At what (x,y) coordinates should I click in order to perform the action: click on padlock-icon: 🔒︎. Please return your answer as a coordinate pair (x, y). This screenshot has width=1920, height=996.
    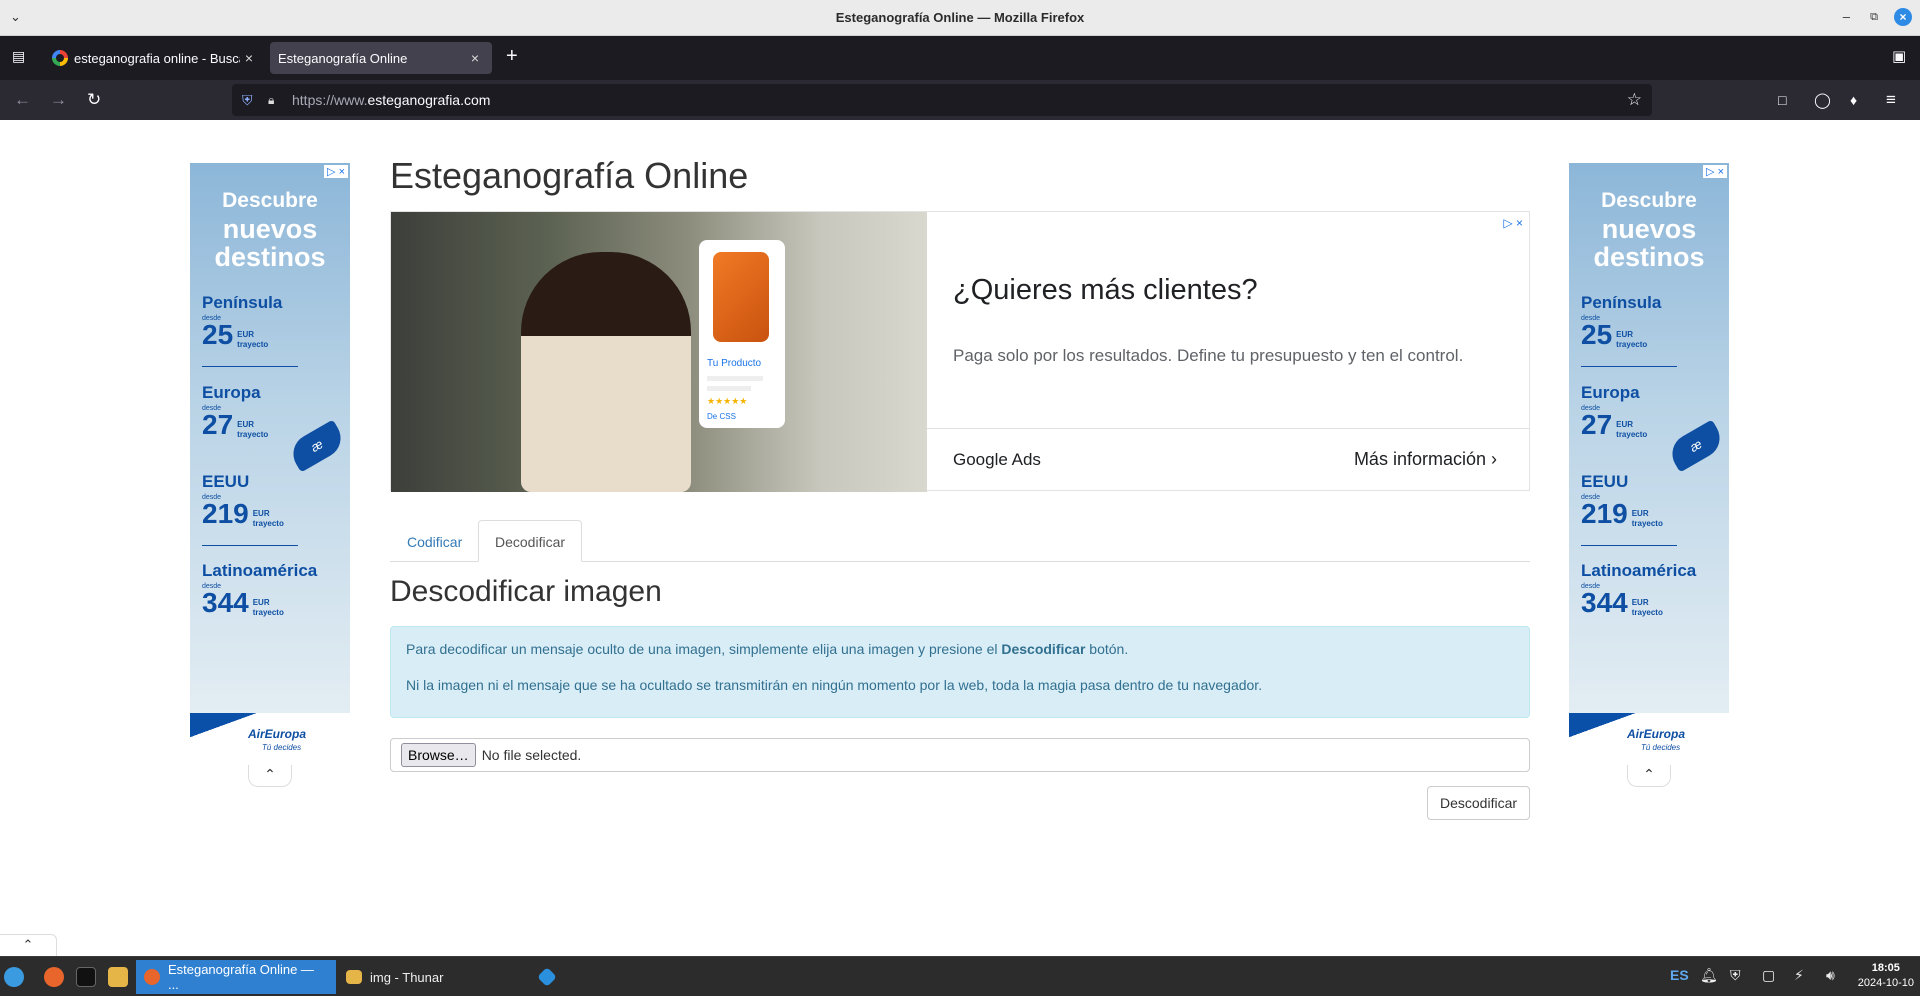
    Looking at the image, I should click on (275, 100).